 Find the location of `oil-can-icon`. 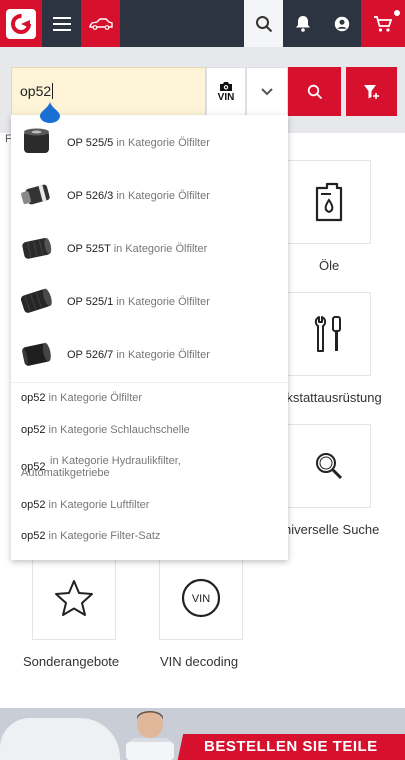

oil-can-icon is located at coordinates (329, 202).